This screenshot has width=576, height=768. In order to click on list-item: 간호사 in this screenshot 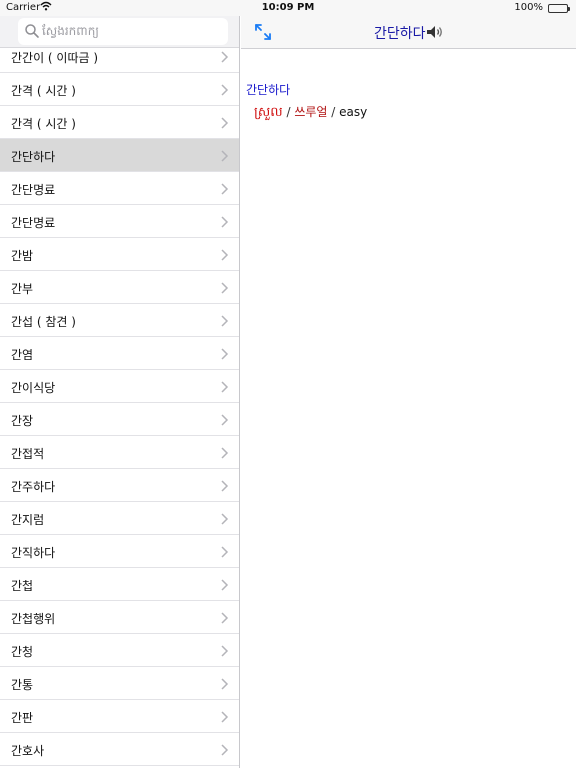, I will do `click(119, 749)`.